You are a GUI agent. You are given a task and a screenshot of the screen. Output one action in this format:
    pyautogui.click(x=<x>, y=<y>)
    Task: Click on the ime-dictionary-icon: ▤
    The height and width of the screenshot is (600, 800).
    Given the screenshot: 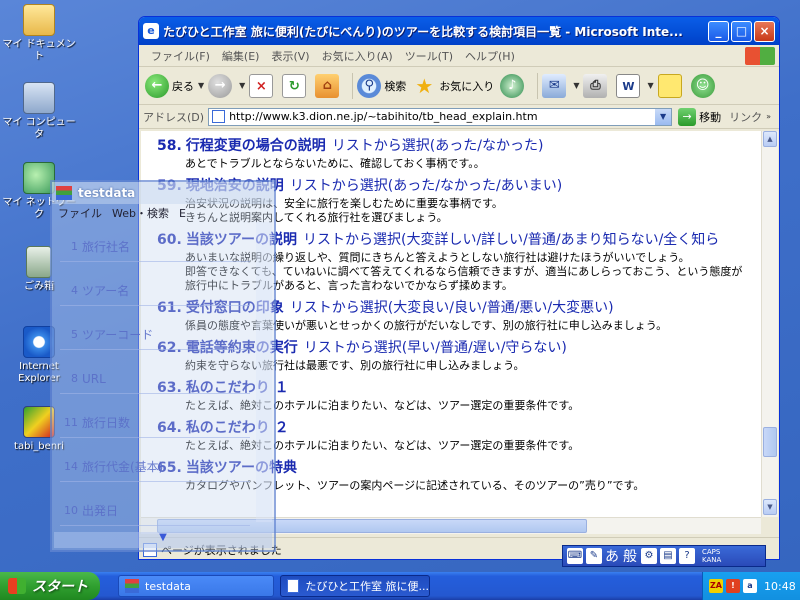 What is the action you would take?
    pyautogui.click(x=668, y=556)
    